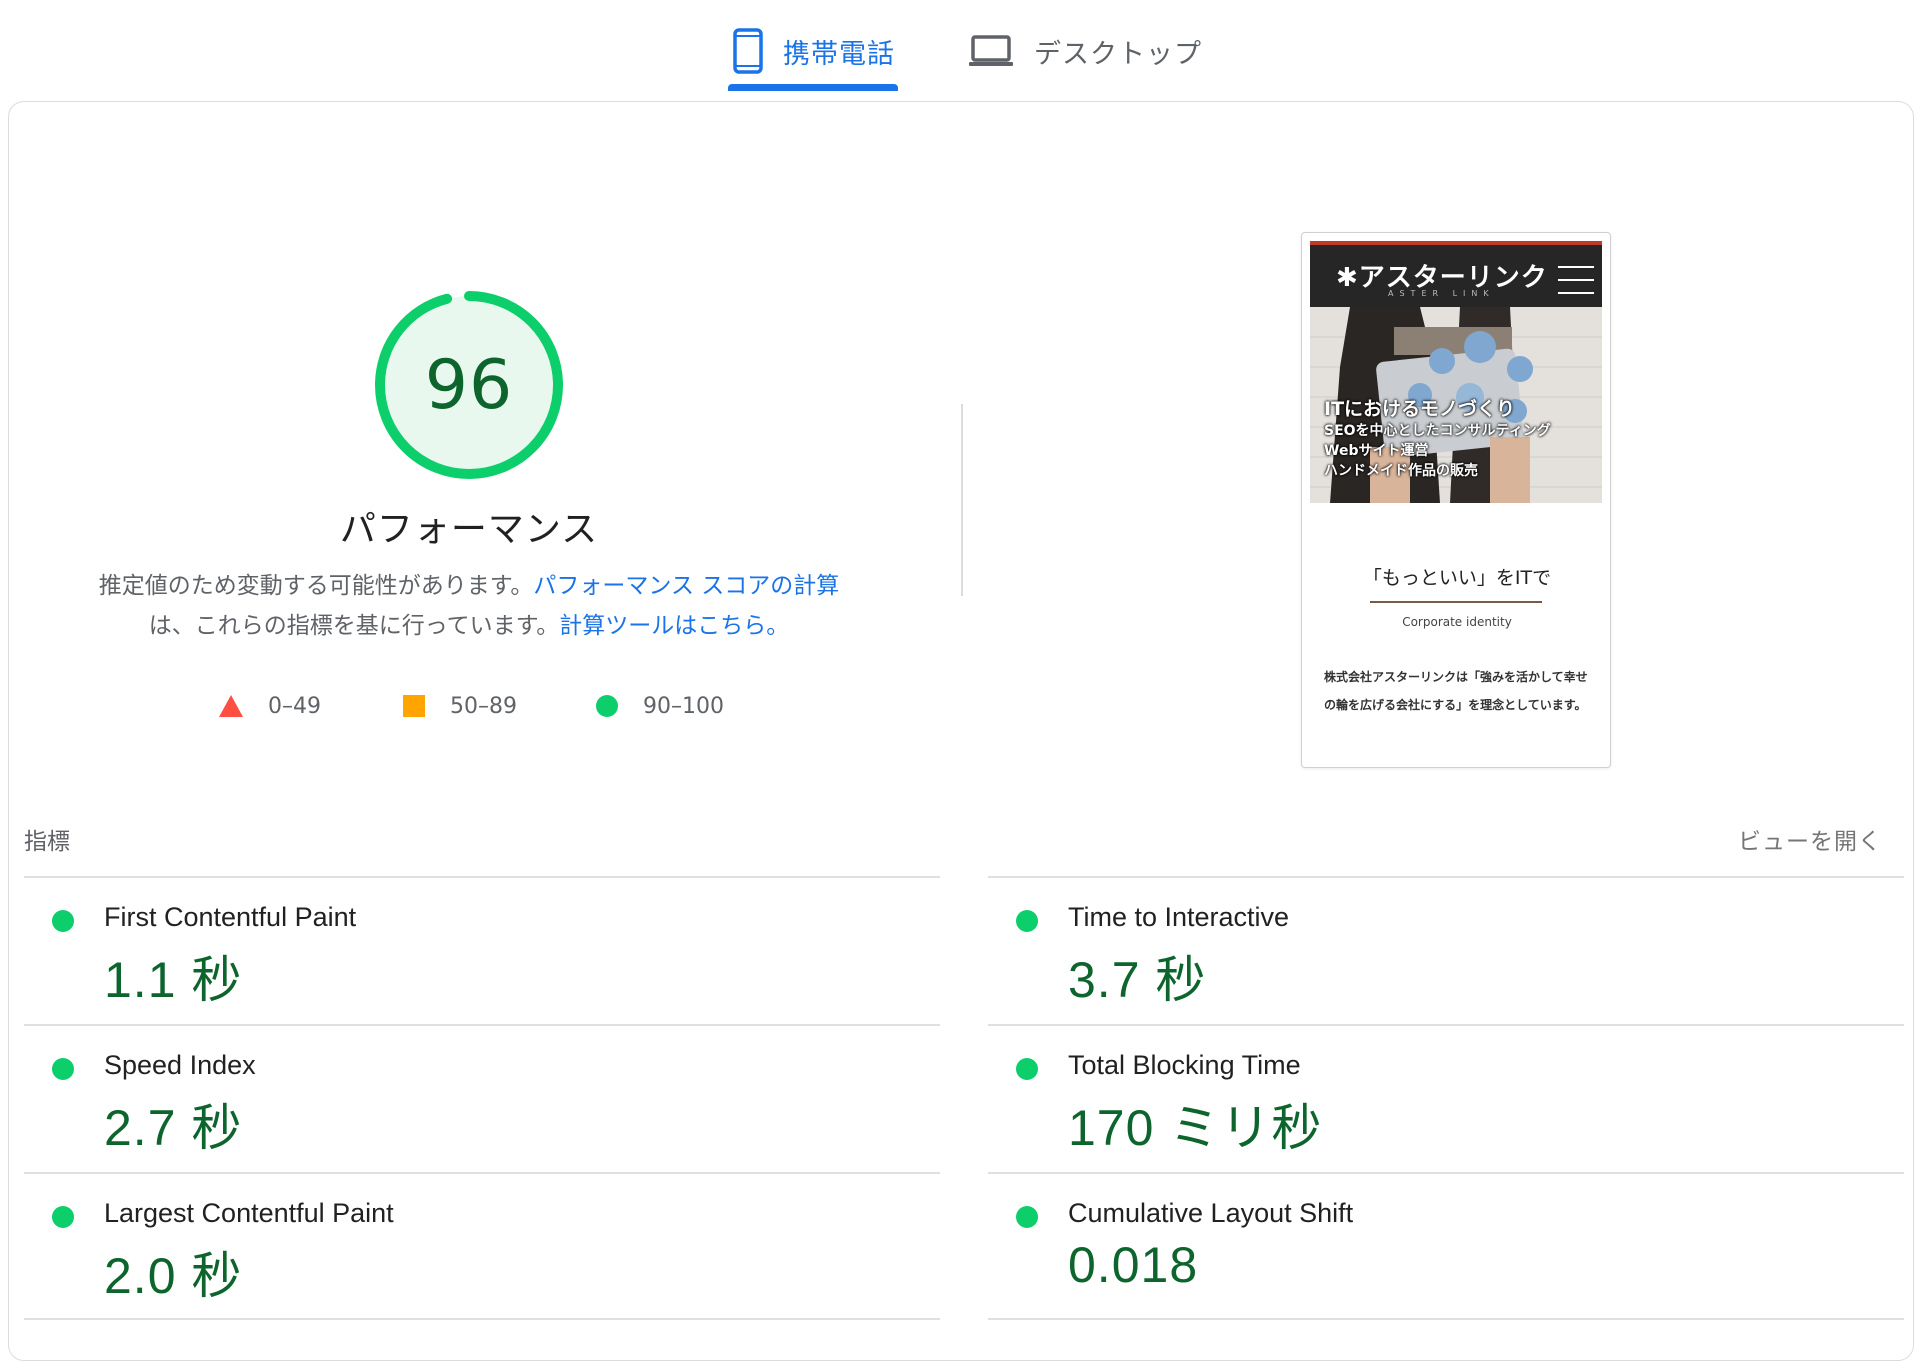 Image resolution: width=1920 pixels, height=1361 pixels. I want to click on legend-fail-label: 0–49, so click(294, 706).